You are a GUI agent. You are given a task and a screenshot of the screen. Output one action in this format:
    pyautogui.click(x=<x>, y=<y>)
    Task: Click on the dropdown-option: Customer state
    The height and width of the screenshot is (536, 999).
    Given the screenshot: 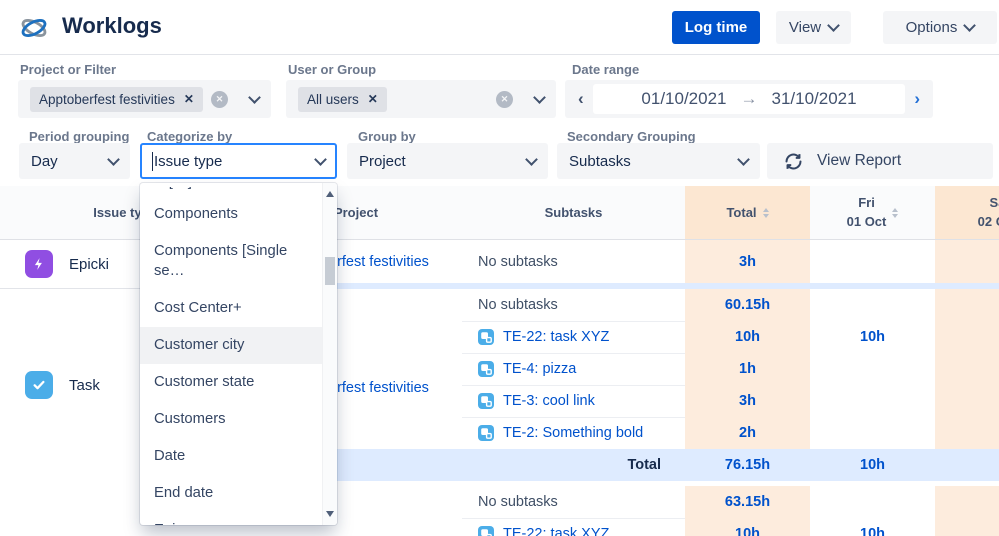 What is the action you would take?
    pyautogui.click(x=231, y=382)
    